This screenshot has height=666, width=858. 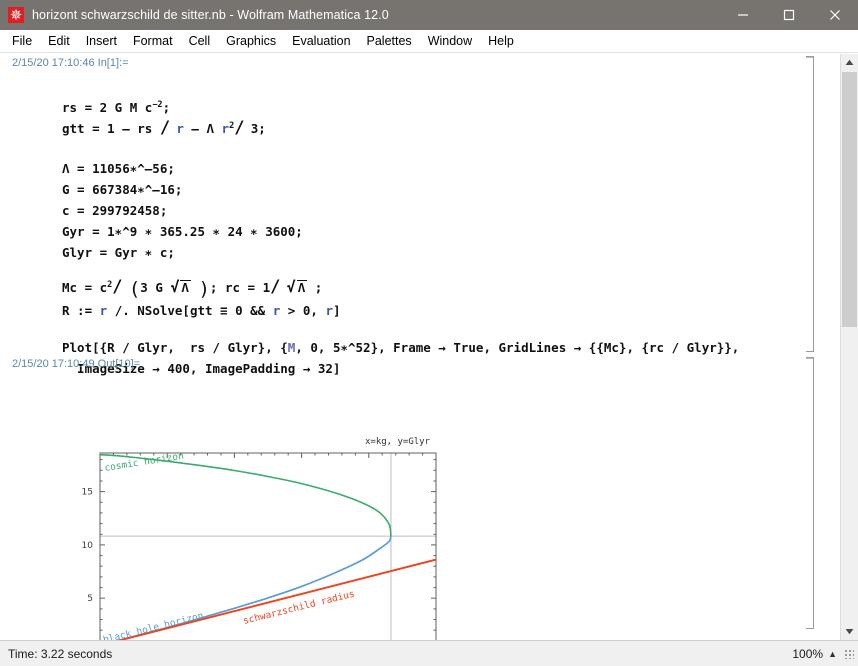 What do you see at coordinates (809, 493) in the screenshot?
I see `output-cell-bracket` at bounding box center [809, 493].